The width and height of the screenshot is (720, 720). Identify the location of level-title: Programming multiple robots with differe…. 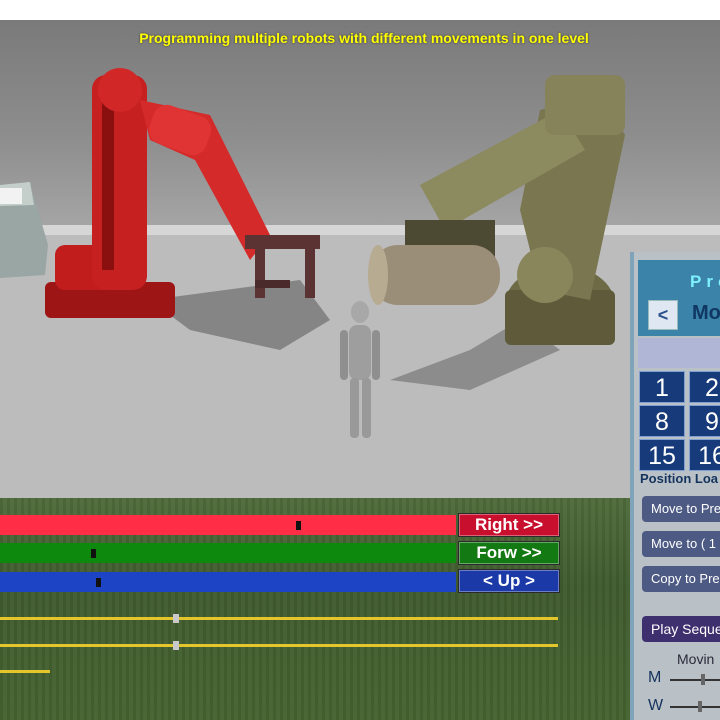
(364, 38).